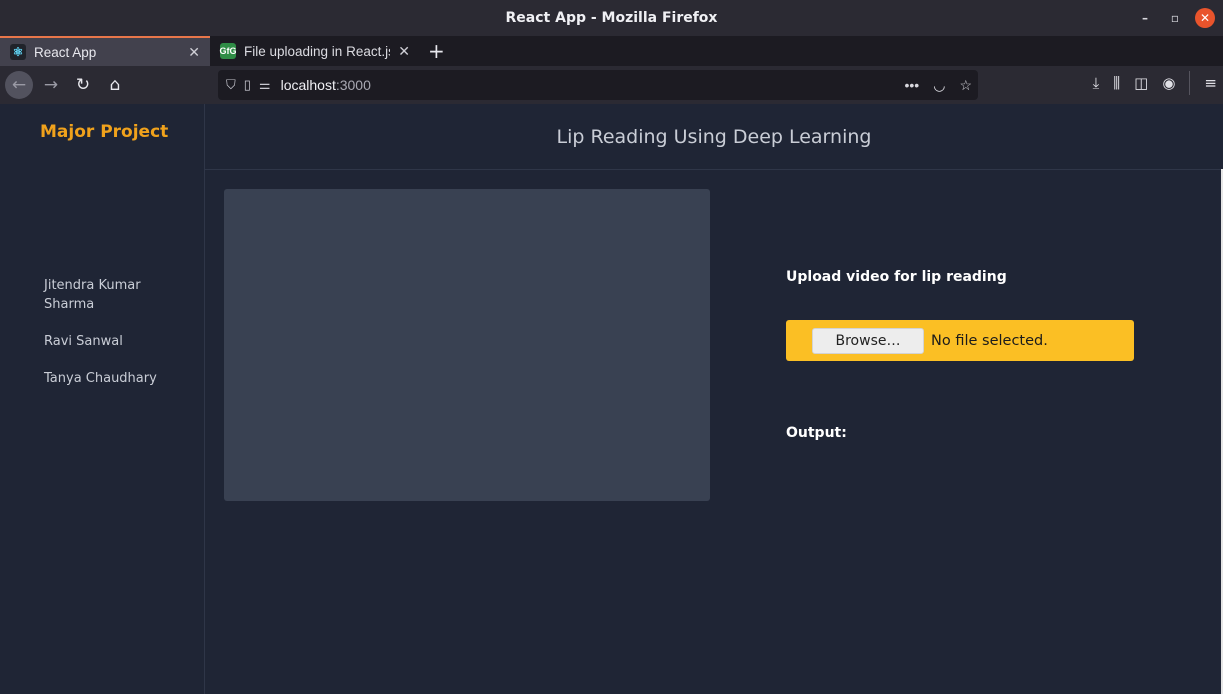  I want to click on output-label: Output:, so click(816, 433).